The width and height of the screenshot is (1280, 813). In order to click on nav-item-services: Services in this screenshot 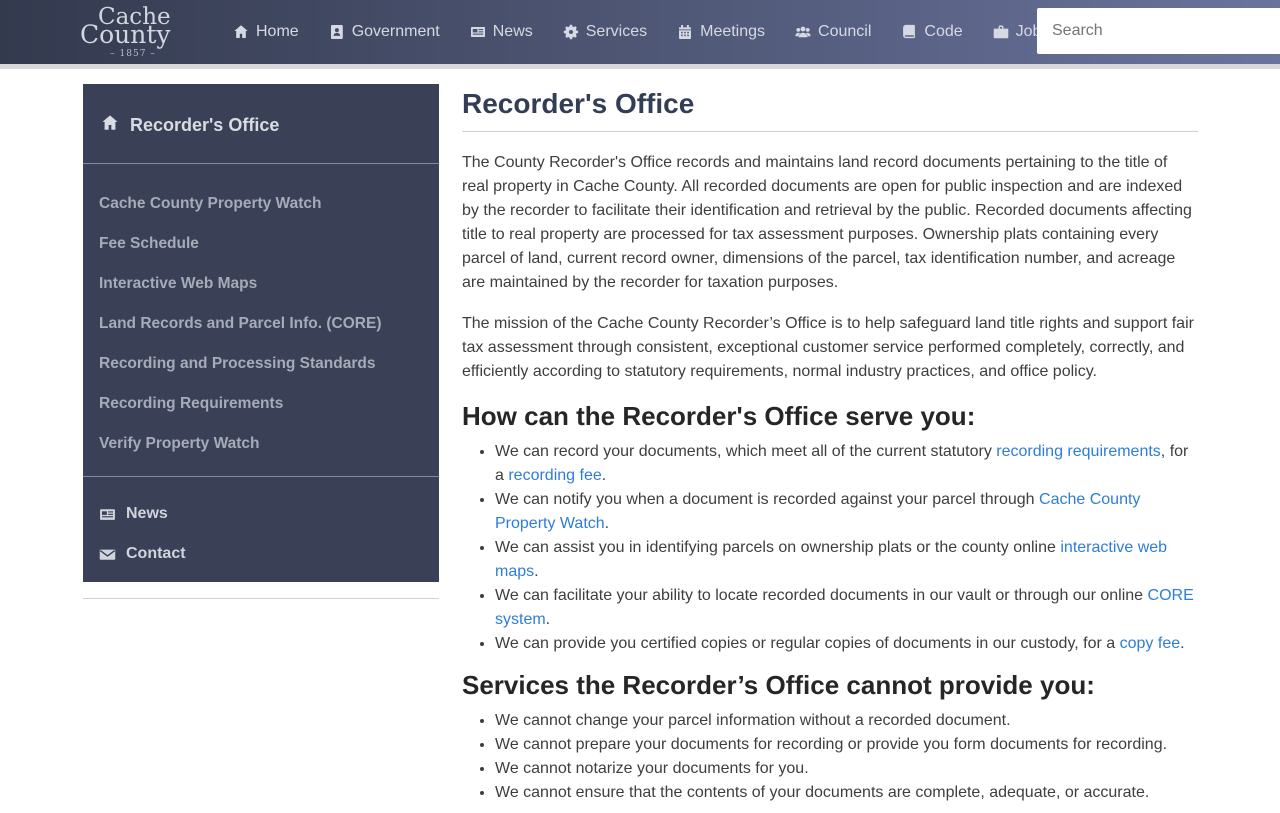, I will do `click(605, 32)`.